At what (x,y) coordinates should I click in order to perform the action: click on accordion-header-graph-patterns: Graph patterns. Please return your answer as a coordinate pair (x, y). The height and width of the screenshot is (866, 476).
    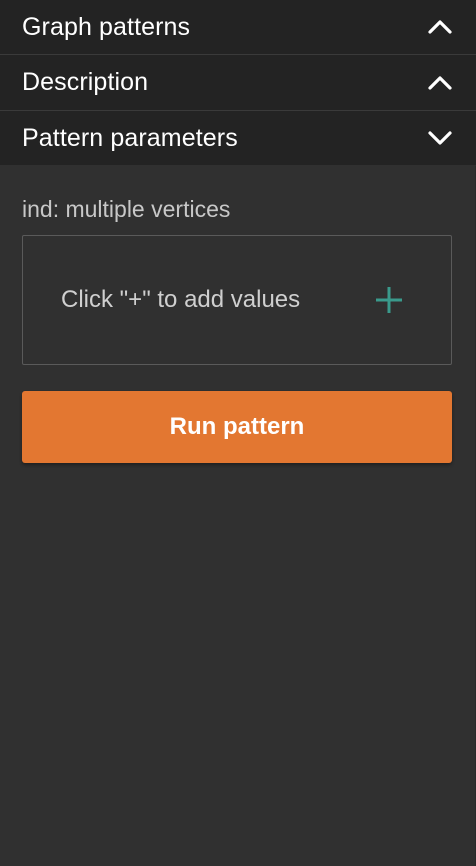
    Looking at the image, I should click on (238, 27).